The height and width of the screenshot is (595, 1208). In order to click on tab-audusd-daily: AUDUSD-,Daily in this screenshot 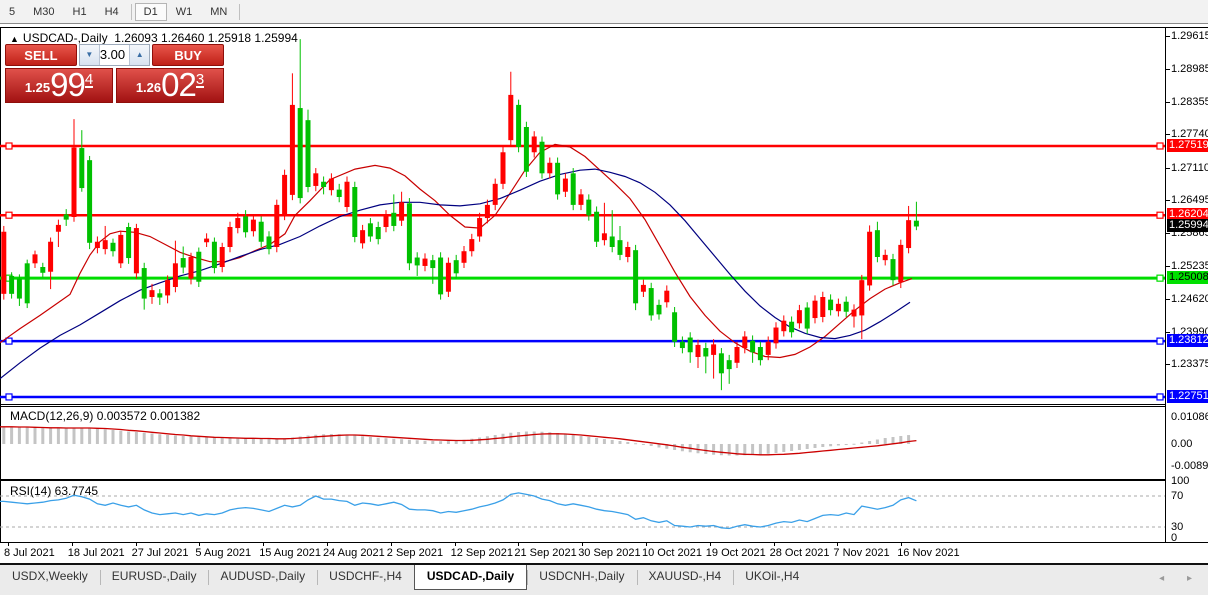, I will do `click(262, 577)`.